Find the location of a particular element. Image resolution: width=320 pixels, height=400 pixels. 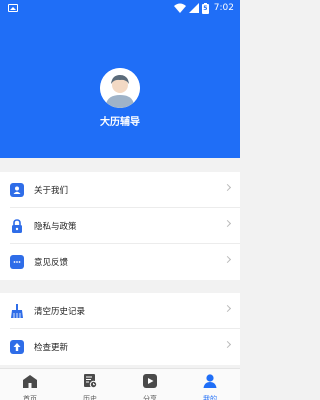

bottom-tab-bar: 首页 历史 分享 我的 is located at coordinates (120, 384).